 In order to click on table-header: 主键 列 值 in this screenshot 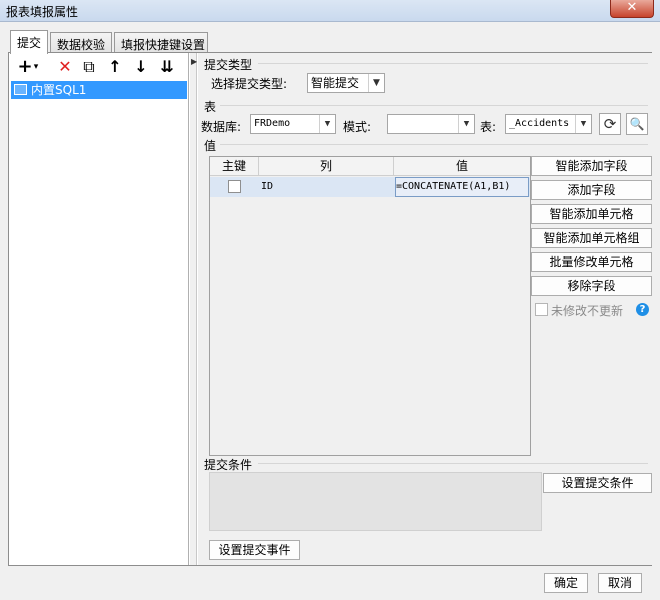, I will do `click(370, 166)`.